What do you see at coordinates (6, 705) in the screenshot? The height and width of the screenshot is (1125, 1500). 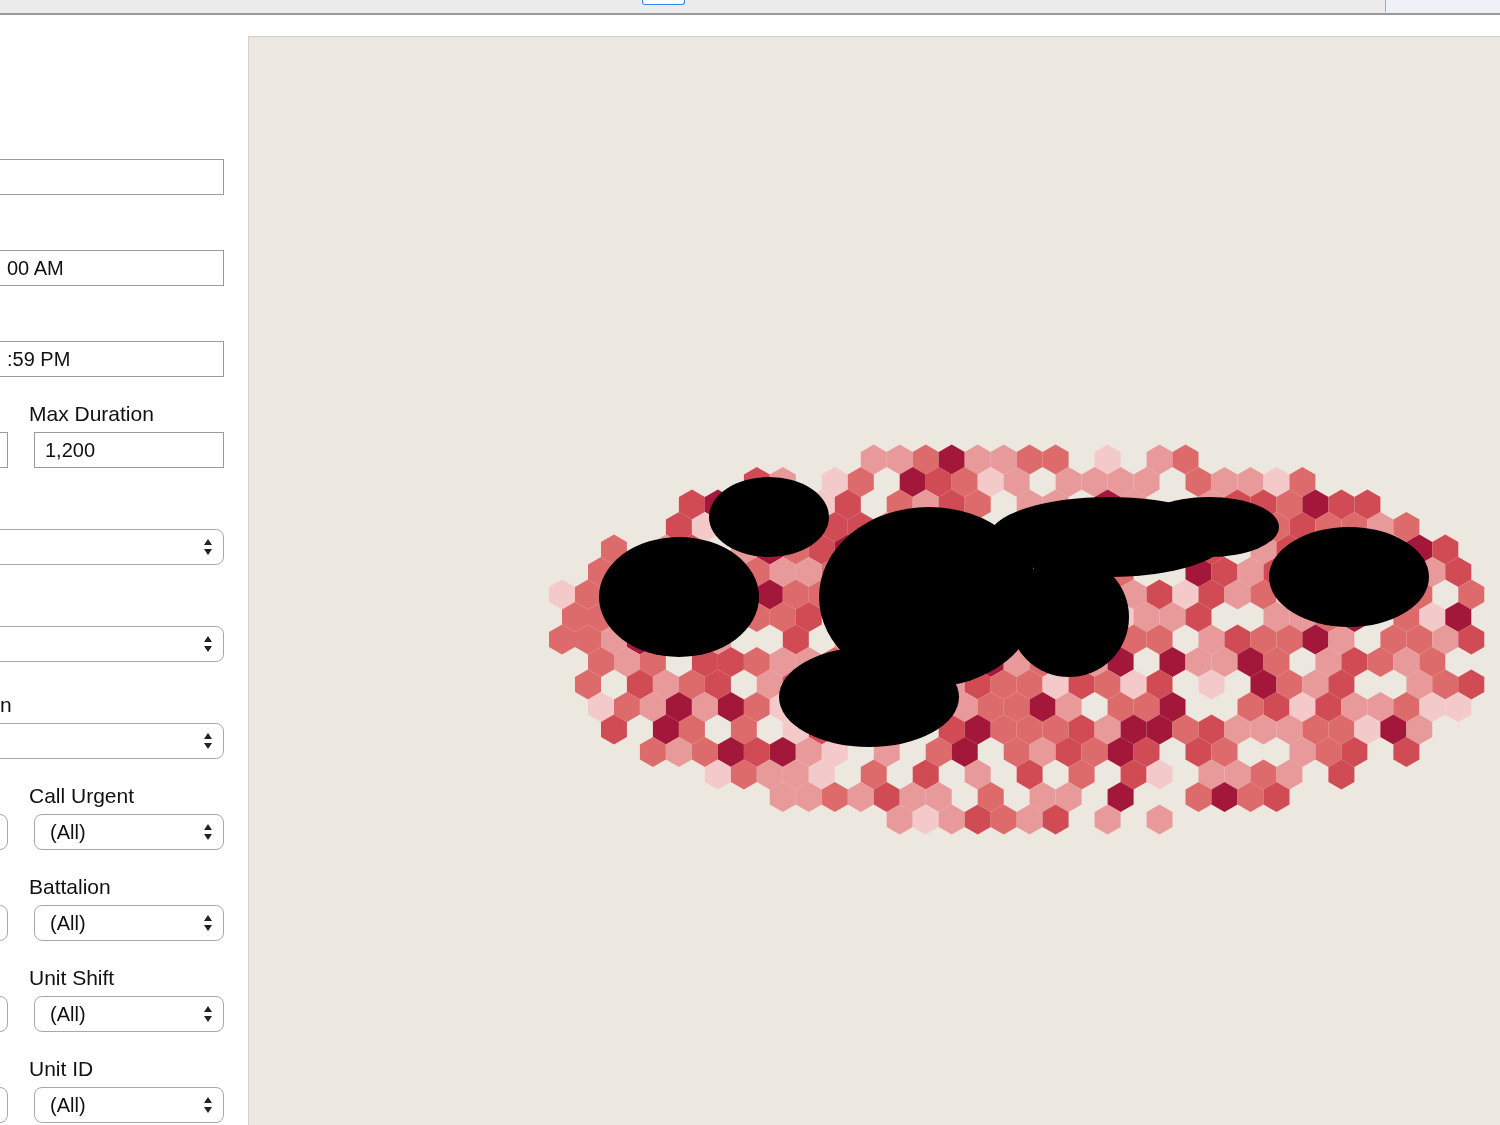 I see `field-label: n` at bounding box center [6, 705].